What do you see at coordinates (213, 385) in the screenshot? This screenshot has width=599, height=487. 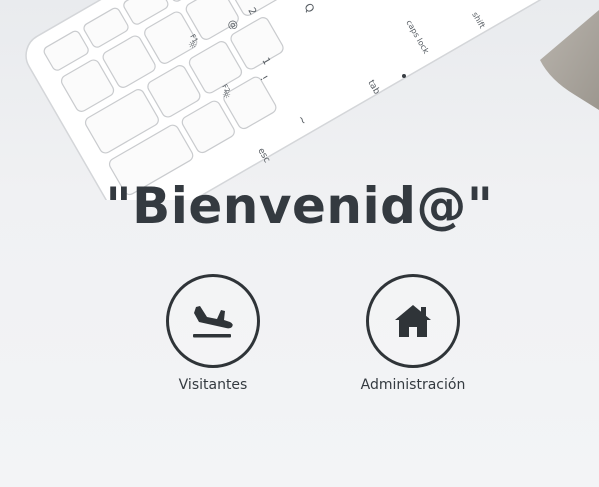 I see `visitantes-label: Visitantes` at bounding box center [213, 385].